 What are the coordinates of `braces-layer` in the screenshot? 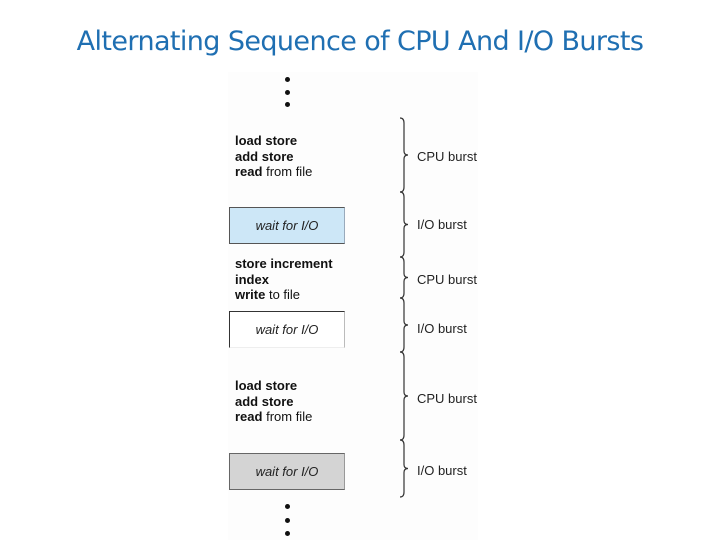 It's located at (404, 307).